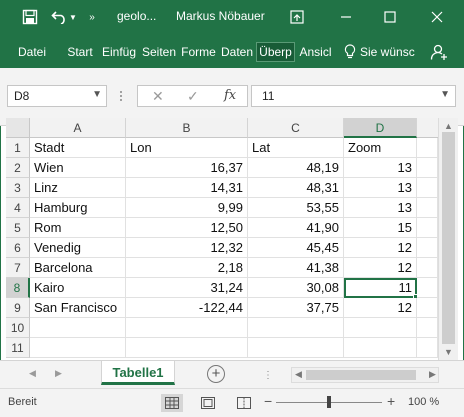  Describe the element at coordinates (390, 17) in the screenshot. I see `maximize-icon` at that location.